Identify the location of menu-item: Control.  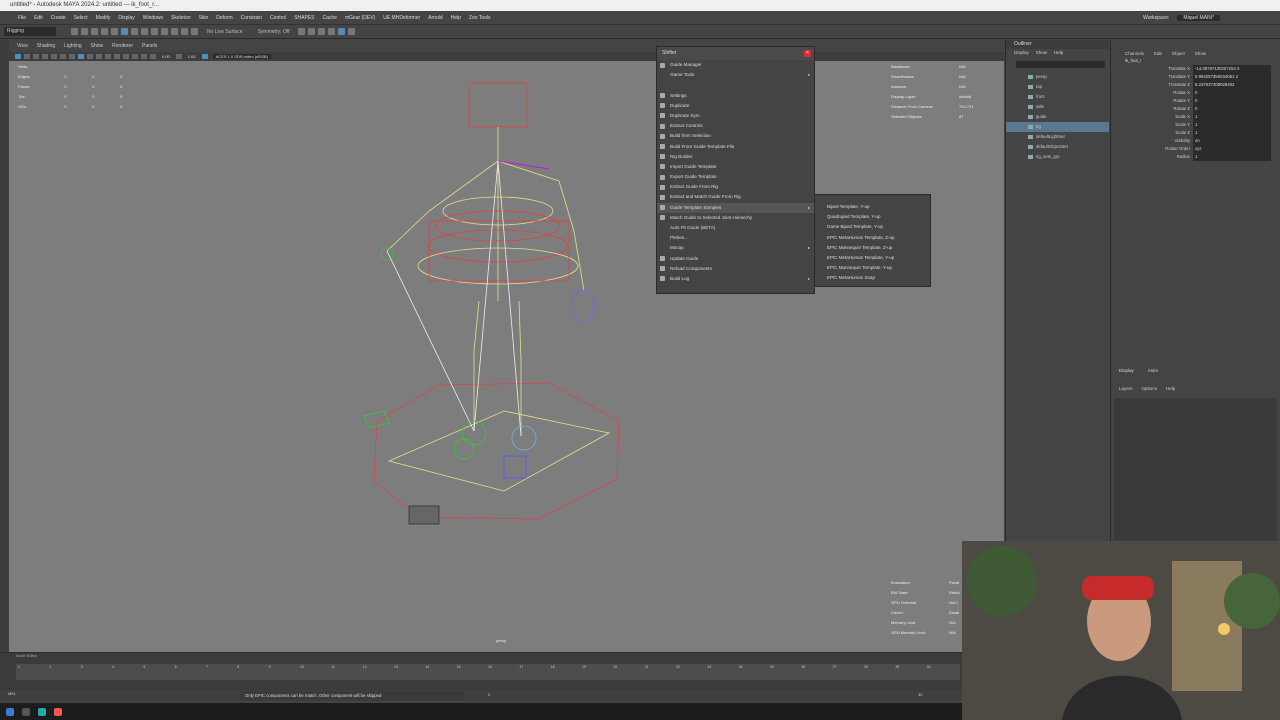
(278, 18).